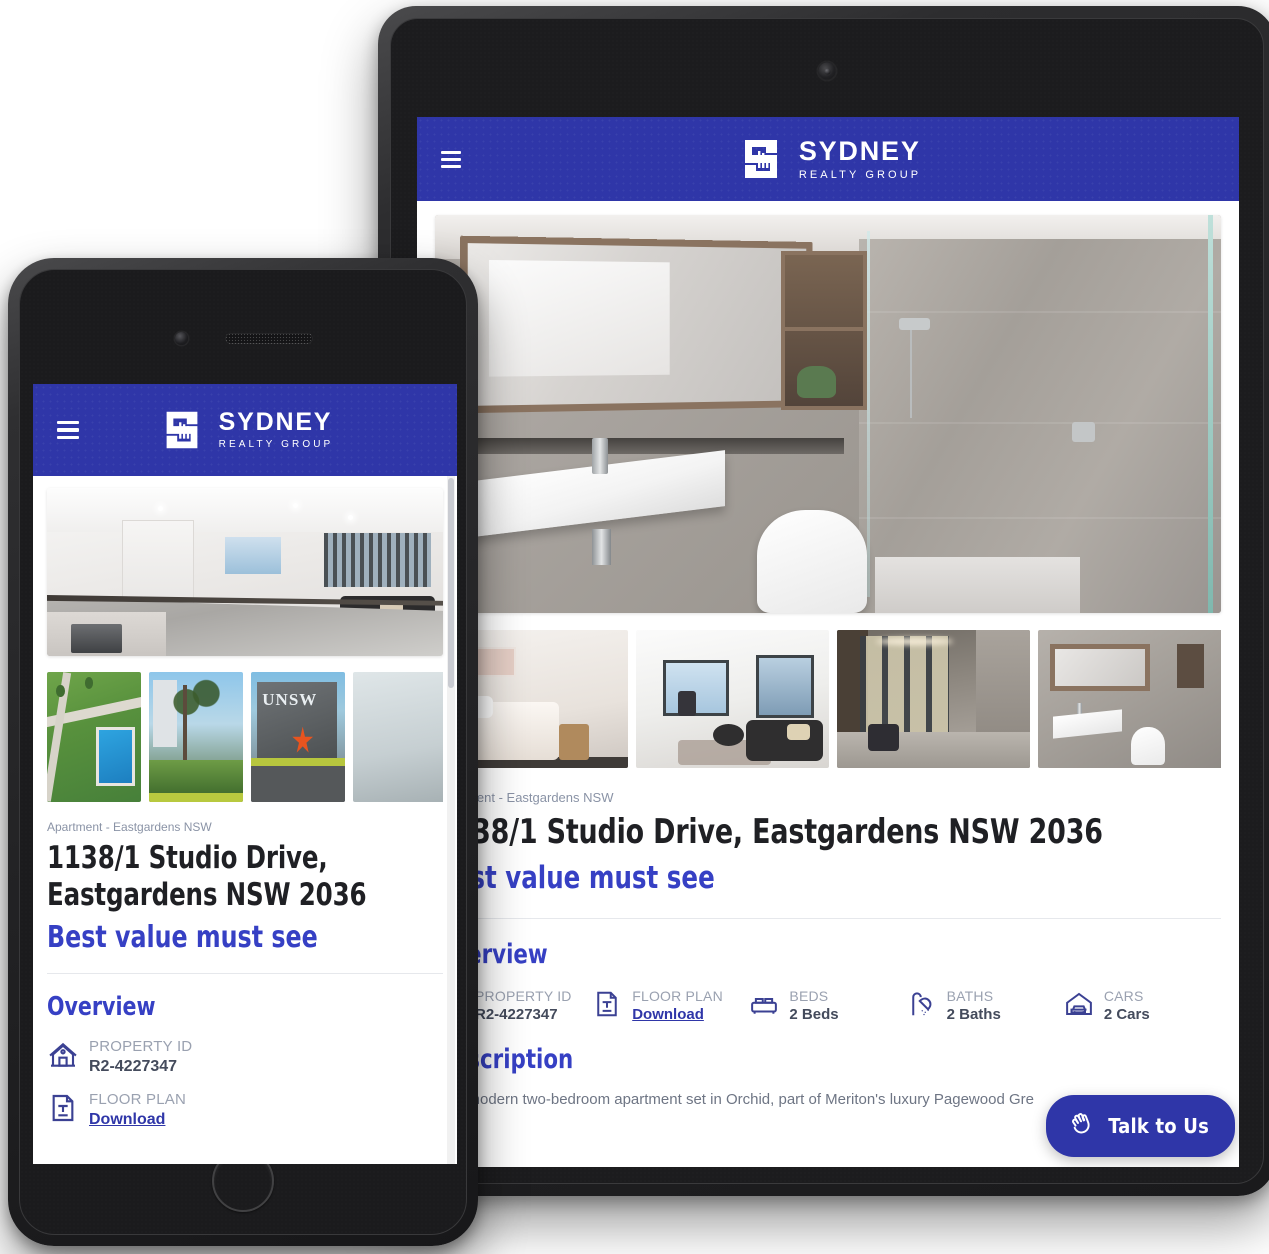  What do you see at coordinates (207, 895) in the screenshot?
I see `listing-address-line-2: Eastgardens NSW 2036` at bounding box center [207, 895].